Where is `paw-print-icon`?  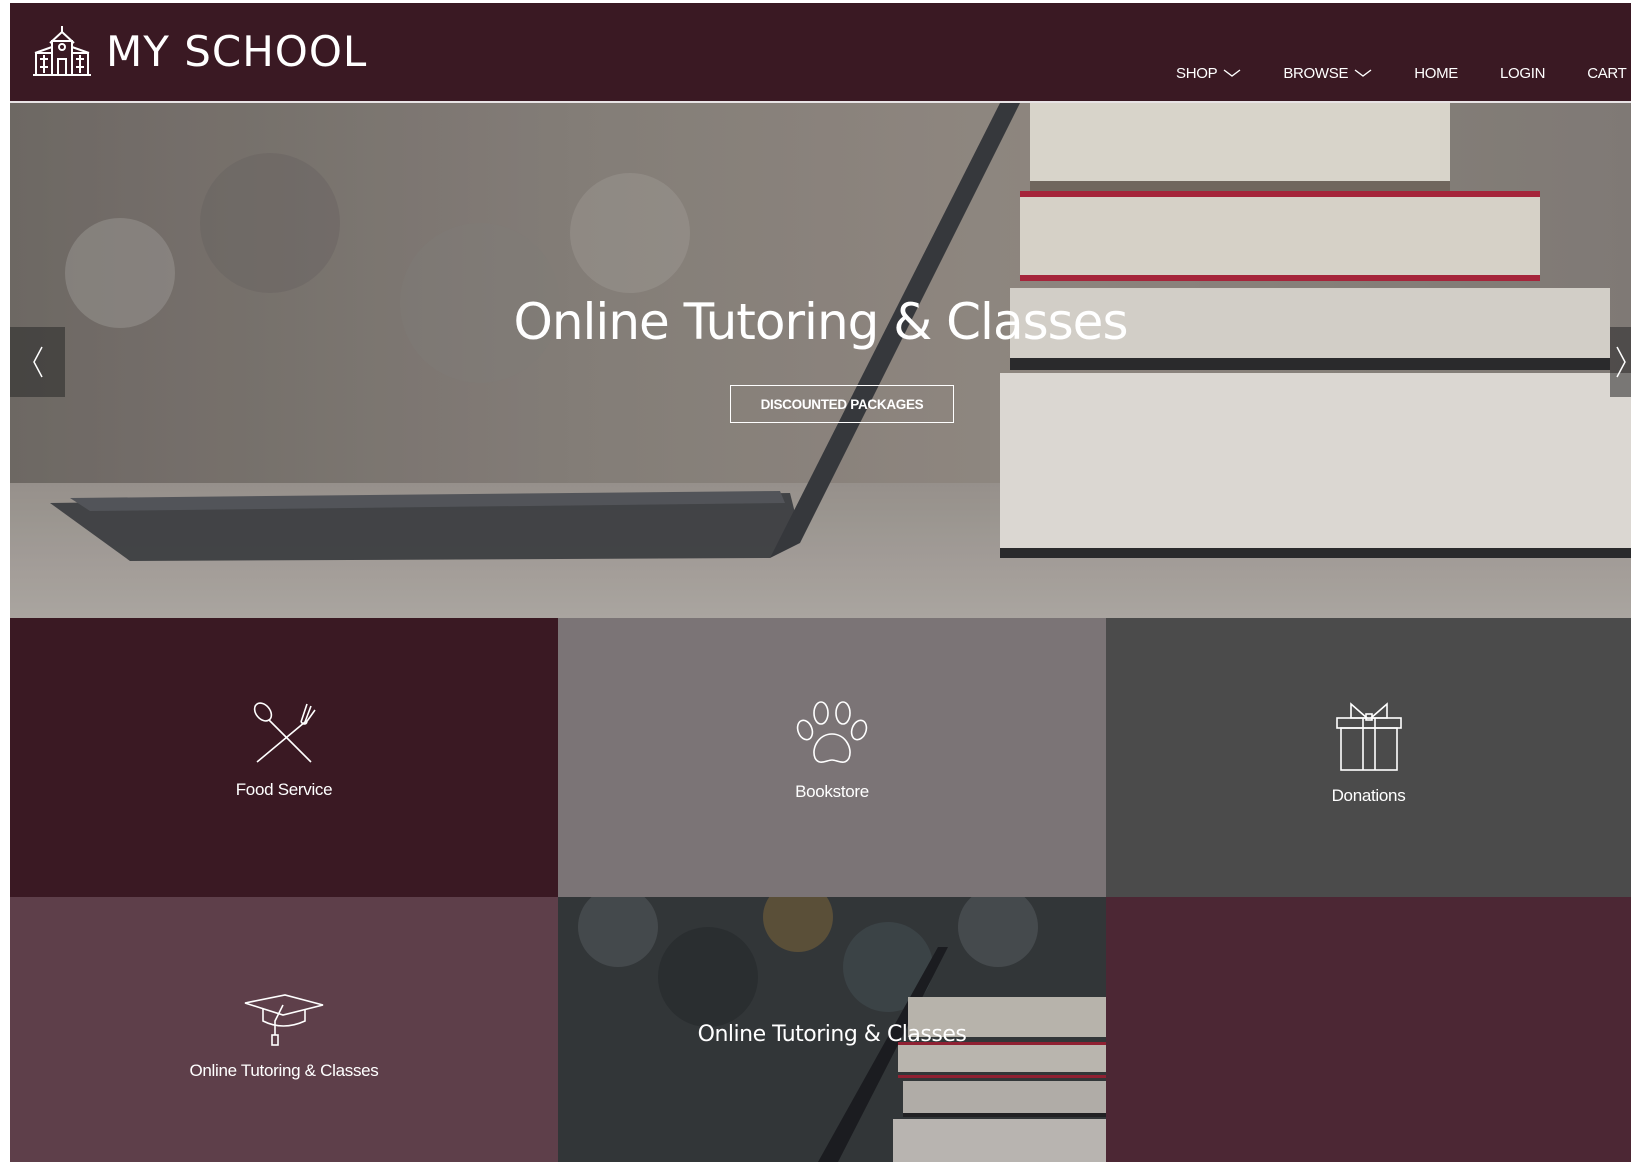 paw-print-icon is located at coordinates (832, 732).